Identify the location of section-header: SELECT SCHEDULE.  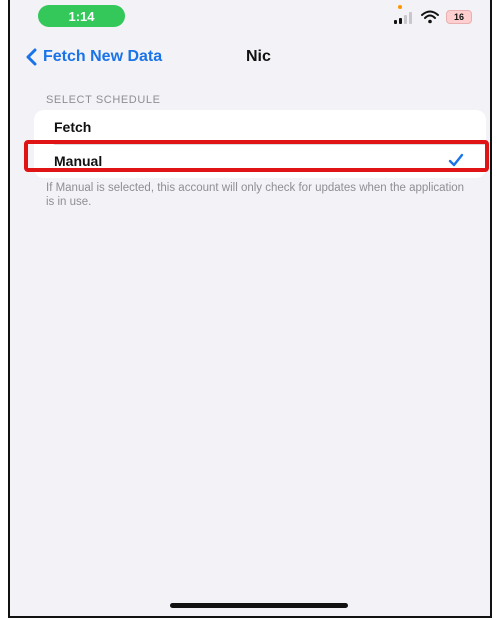
(103, 100).